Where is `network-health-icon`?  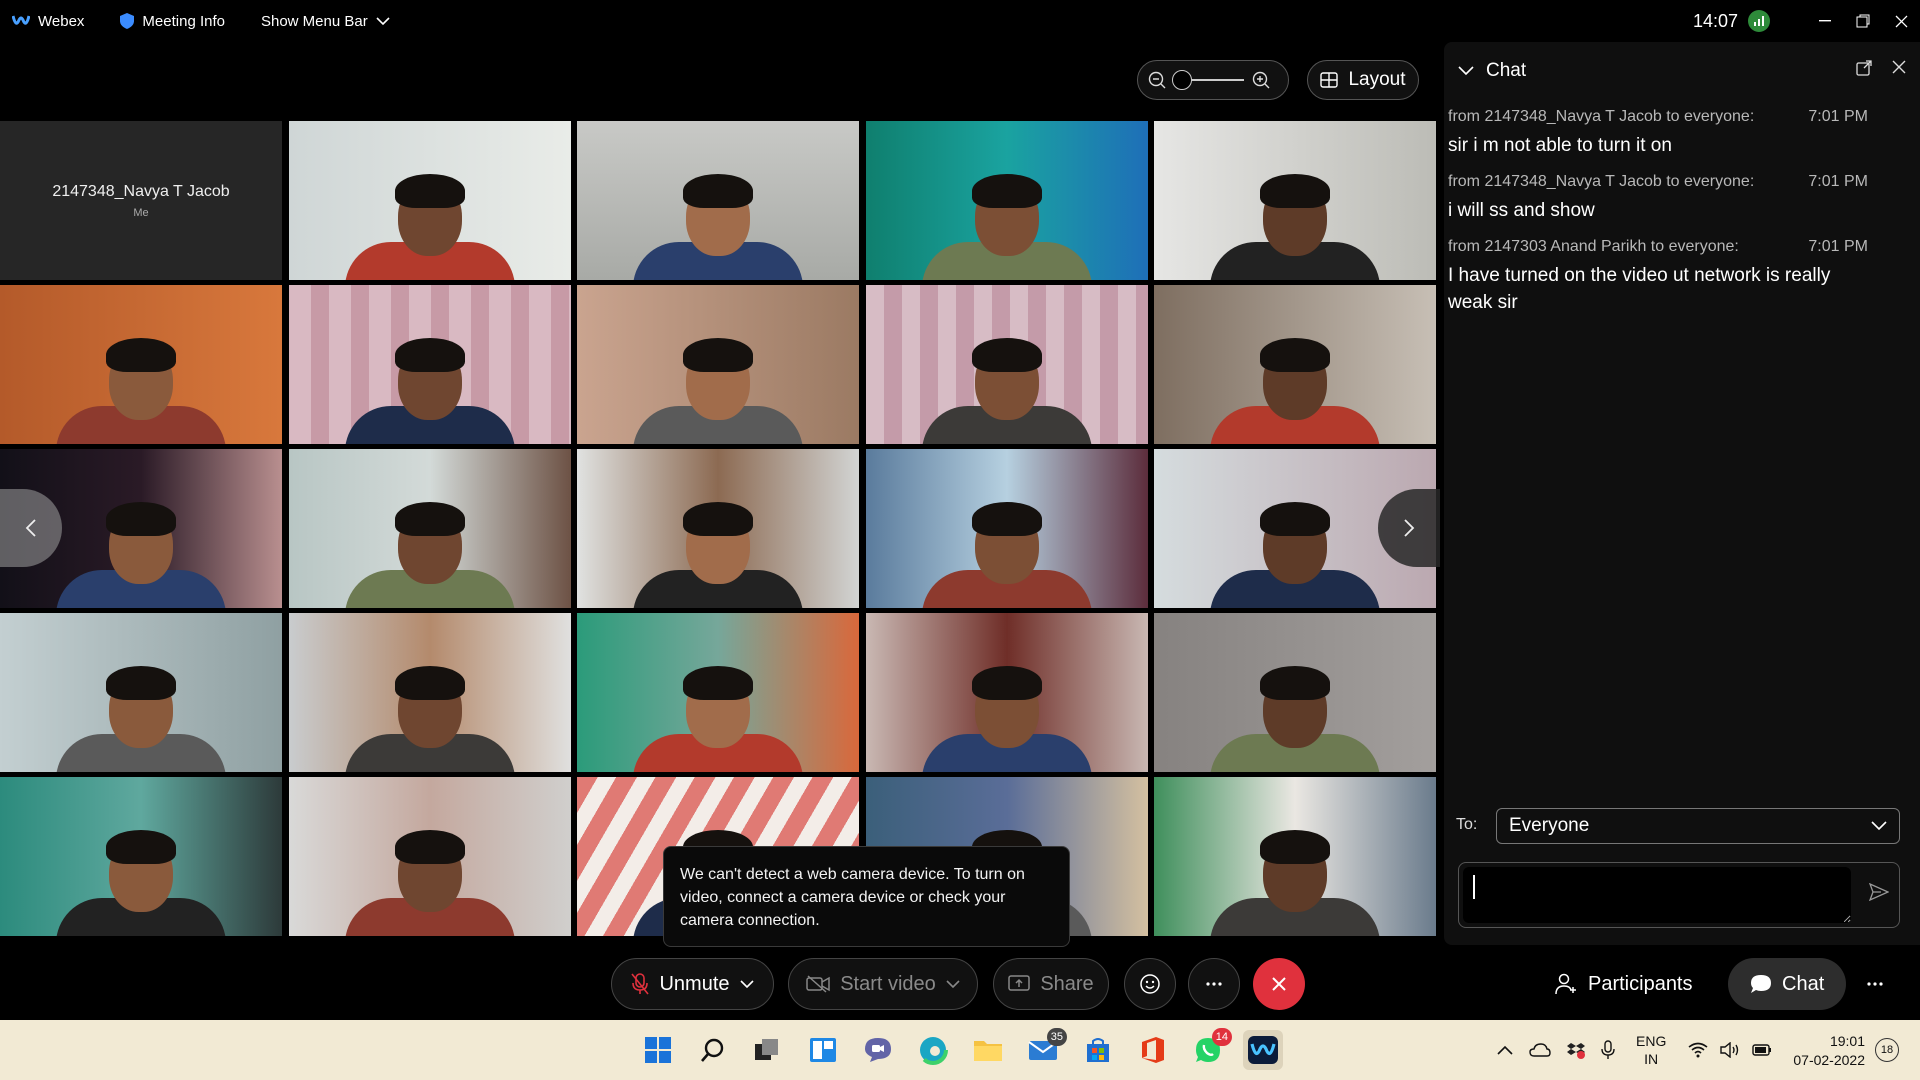 network-health-icon is located at coordinates (1759, 21).